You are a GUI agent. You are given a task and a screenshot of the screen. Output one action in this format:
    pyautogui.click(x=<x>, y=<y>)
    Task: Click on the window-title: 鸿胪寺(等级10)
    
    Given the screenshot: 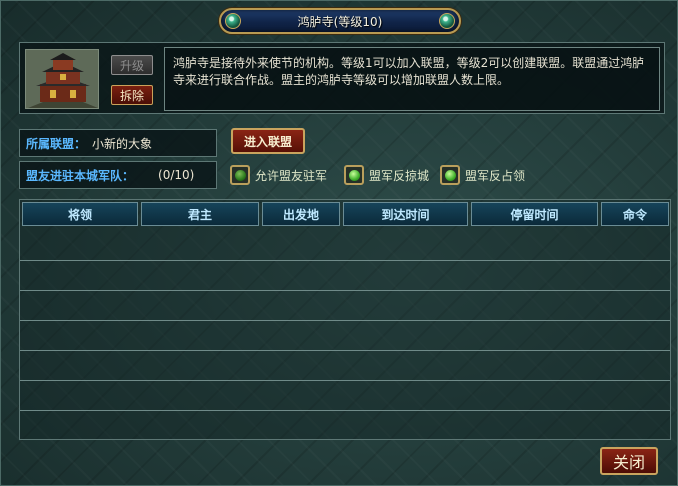 What is the action you would take?
    pyautogui.click(x=340, y=21)
    